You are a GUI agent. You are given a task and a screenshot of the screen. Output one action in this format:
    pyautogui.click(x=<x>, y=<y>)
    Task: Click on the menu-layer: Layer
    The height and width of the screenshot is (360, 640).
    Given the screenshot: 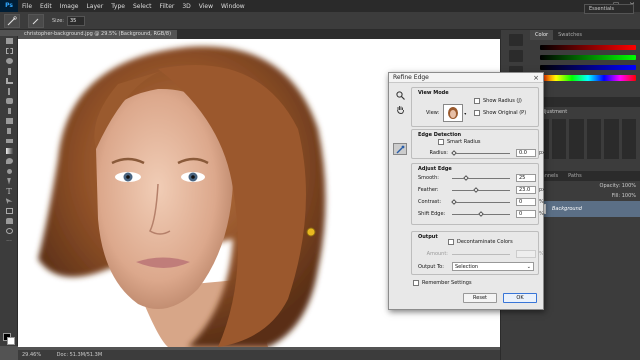 What is the action you would take?
    pyautogui.click(x=94, y=6)
    